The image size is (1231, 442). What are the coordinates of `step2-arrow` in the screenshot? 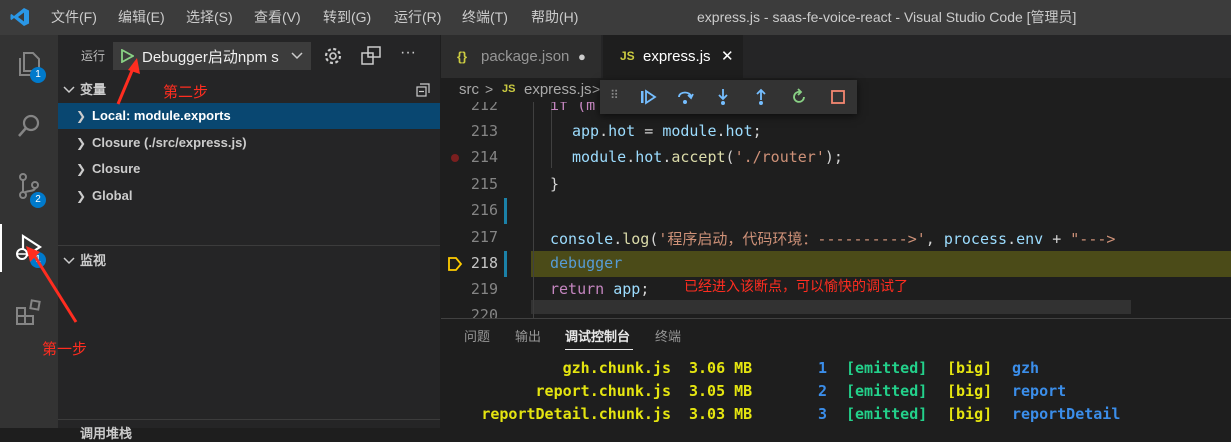 It's located at (126, 85).